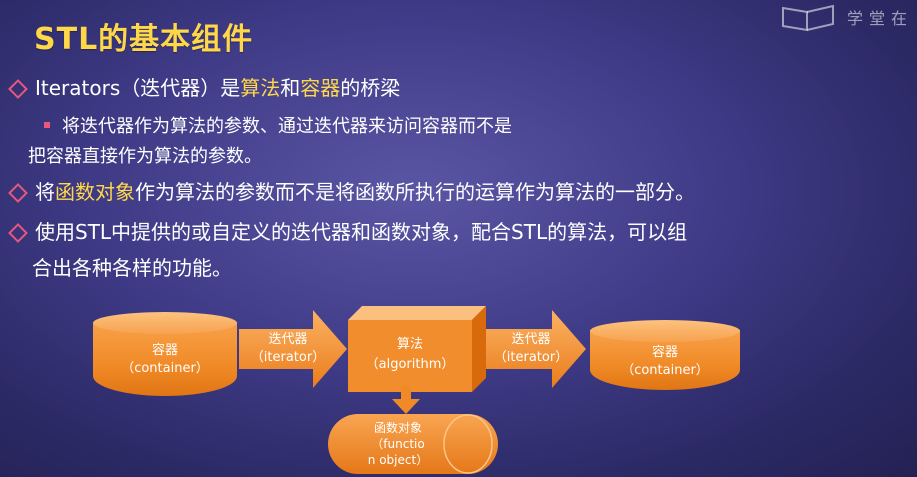 The height and width of the screenshot is (477, 917). I want to click on bullet1-highlight-container: 容器, so click(320, 88).